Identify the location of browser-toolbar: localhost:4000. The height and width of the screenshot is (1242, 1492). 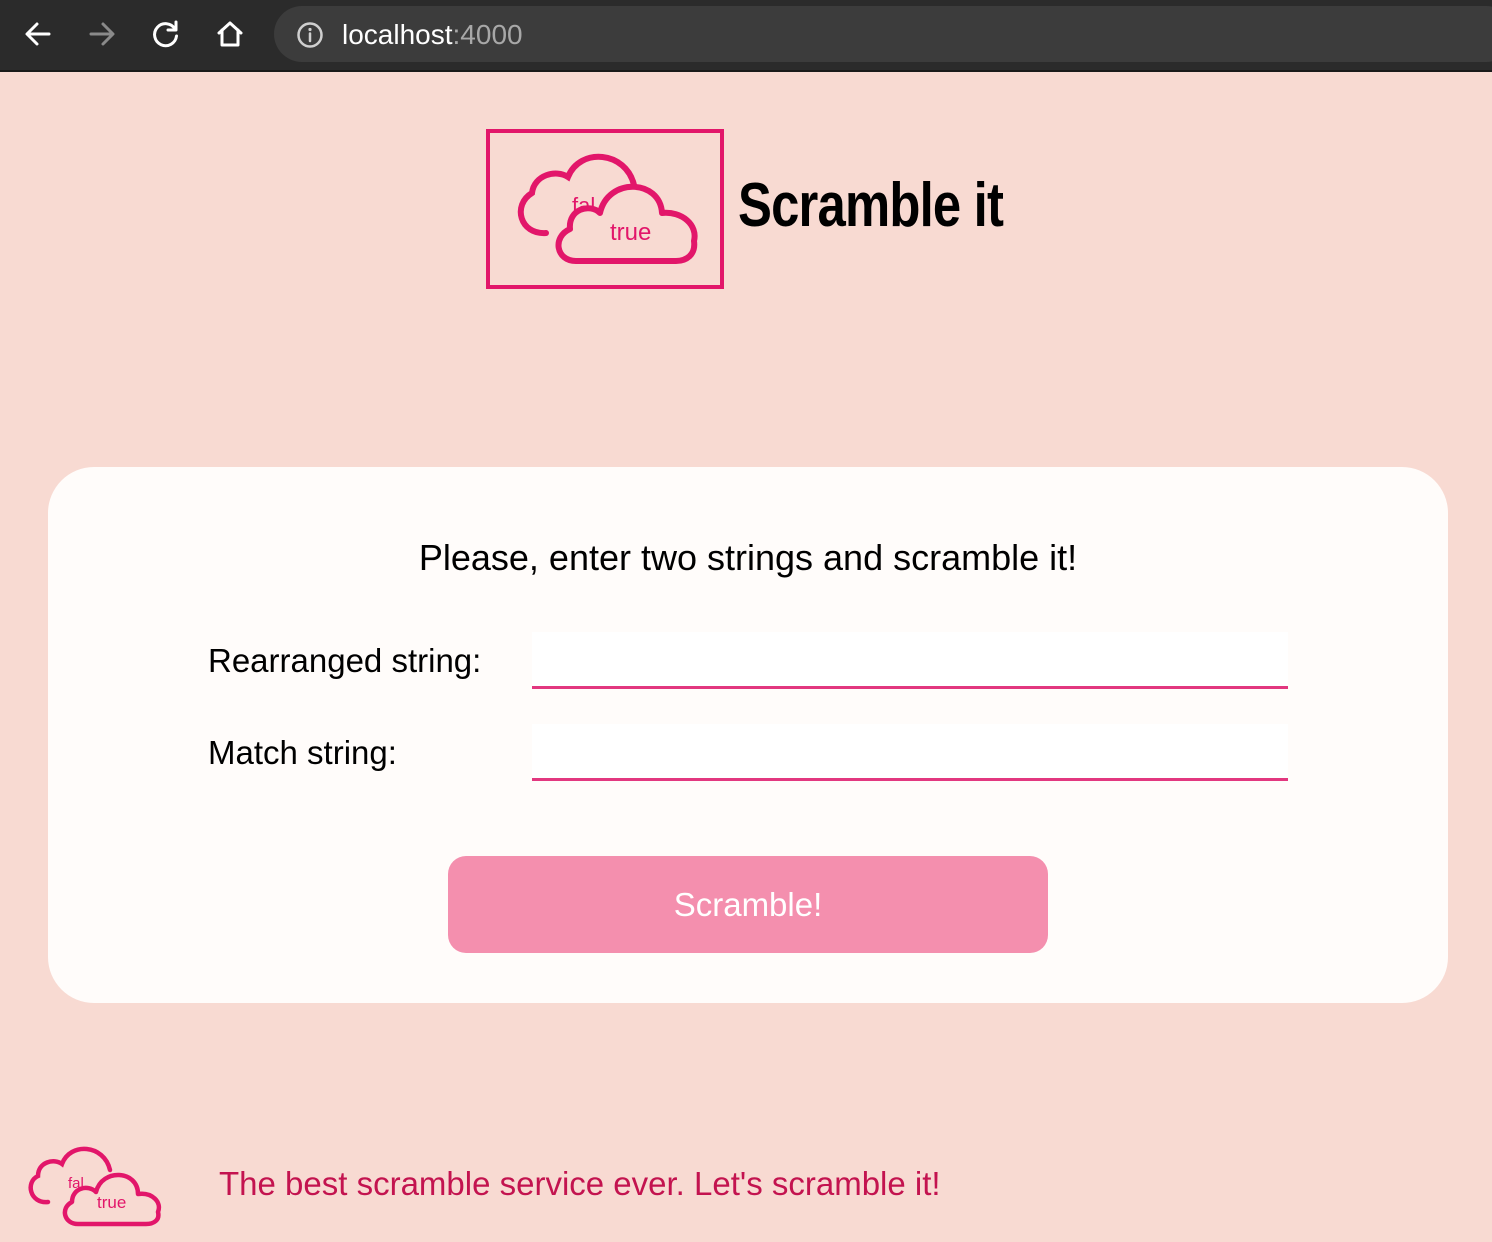
(746, 36).